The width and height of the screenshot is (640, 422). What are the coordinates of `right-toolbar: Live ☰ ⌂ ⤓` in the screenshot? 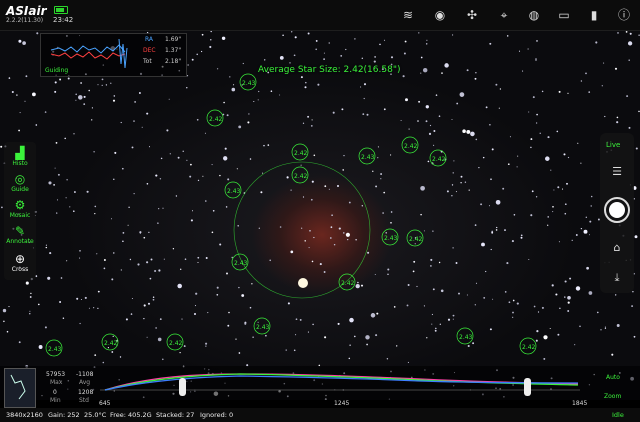 It's located at (617, 213).